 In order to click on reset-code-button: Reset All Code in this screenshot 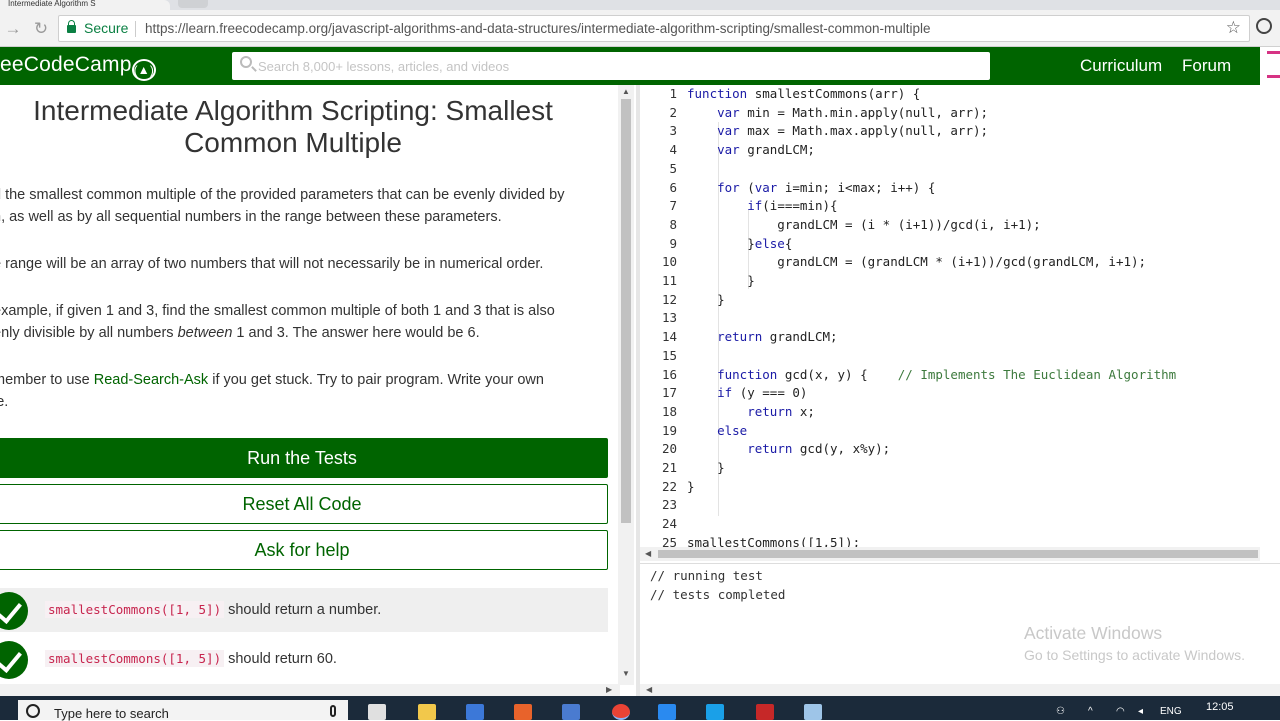, I will do `click(304, 504)`.